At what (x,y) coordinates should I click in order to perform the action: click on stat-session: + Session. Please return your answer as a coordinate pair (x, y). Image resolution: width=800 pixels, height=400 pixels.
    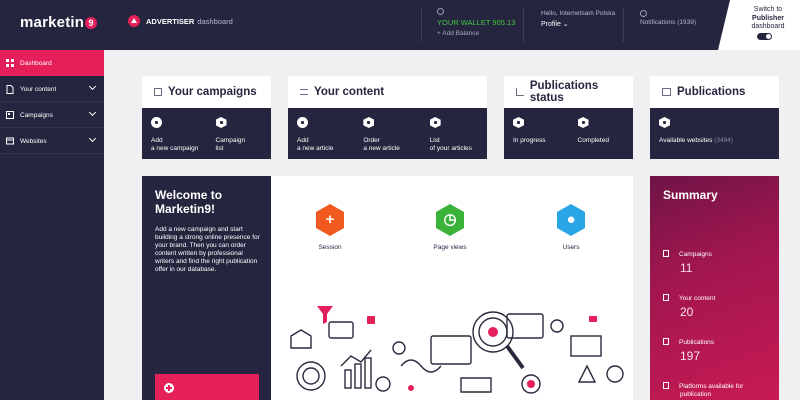
    Looking at the image, I should click on (330, 227).